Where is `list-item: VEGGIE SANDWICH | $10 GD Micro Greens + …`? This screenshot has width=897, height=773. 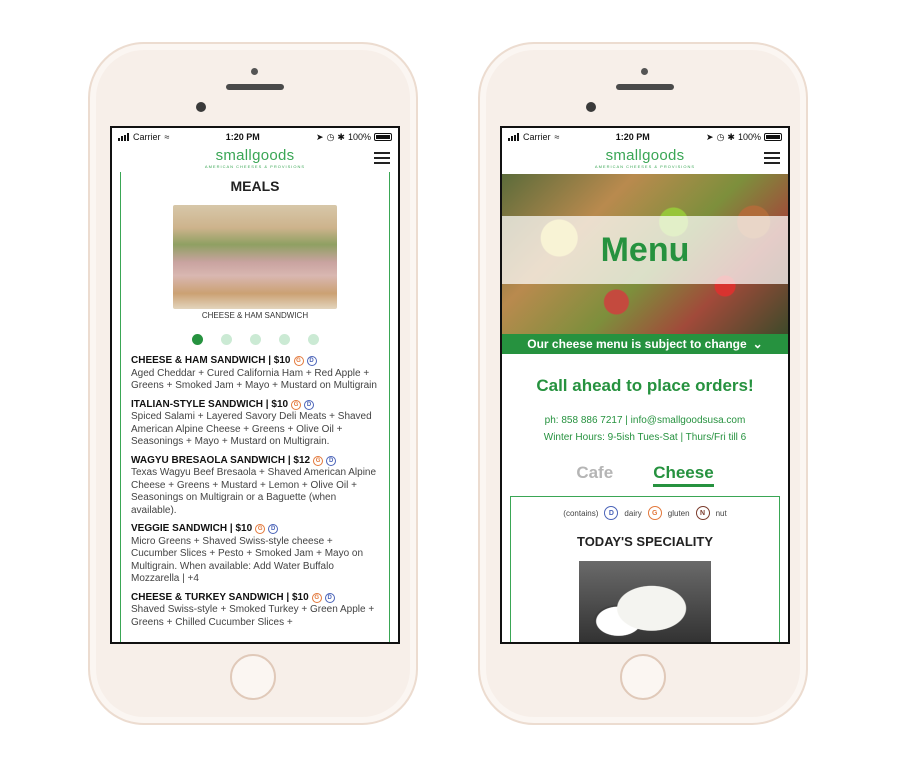 list-item: VEGGIE SANDWICH | $10 GD Micro Greens + … is located at coordinates (255, 554).